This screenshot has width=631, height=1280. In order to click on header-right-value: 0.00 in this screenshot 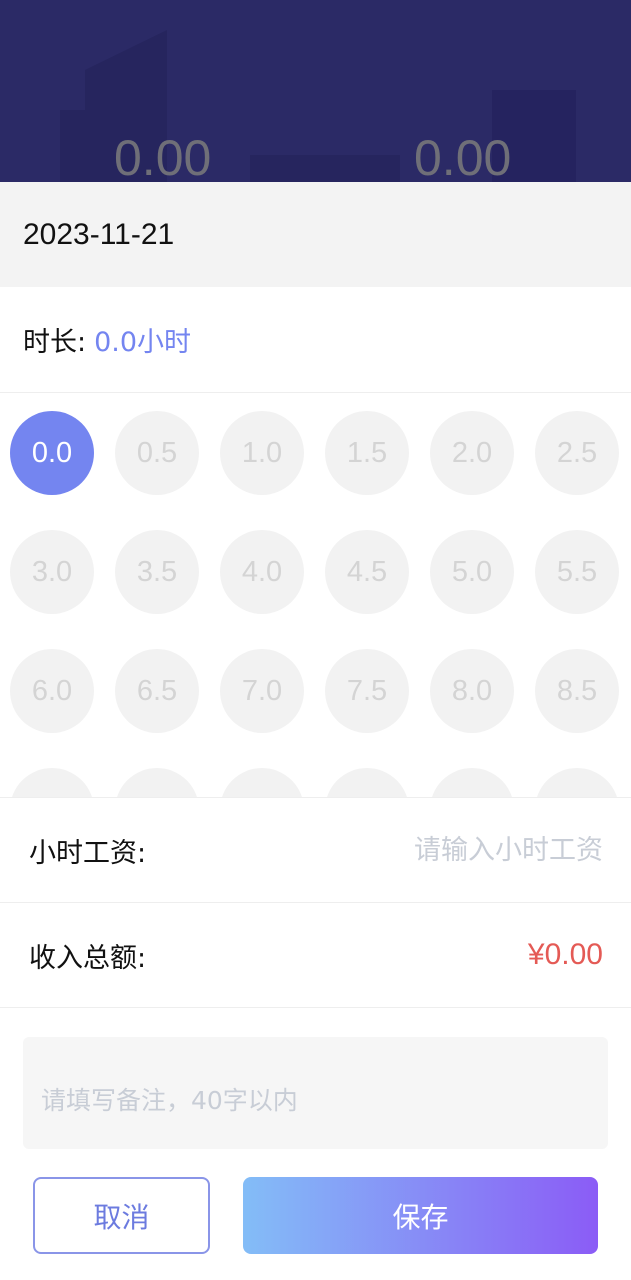, I will do `click(463, 156)`.